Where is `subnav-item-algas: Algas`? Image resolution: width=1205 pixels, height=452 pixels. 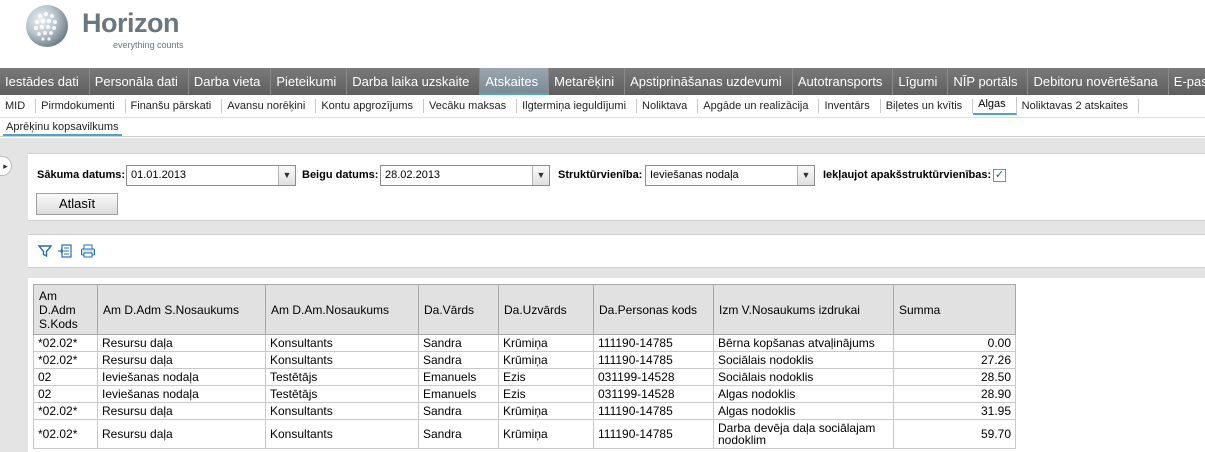 subnav-item-algas: Algas is located at coordinates (995, 106).